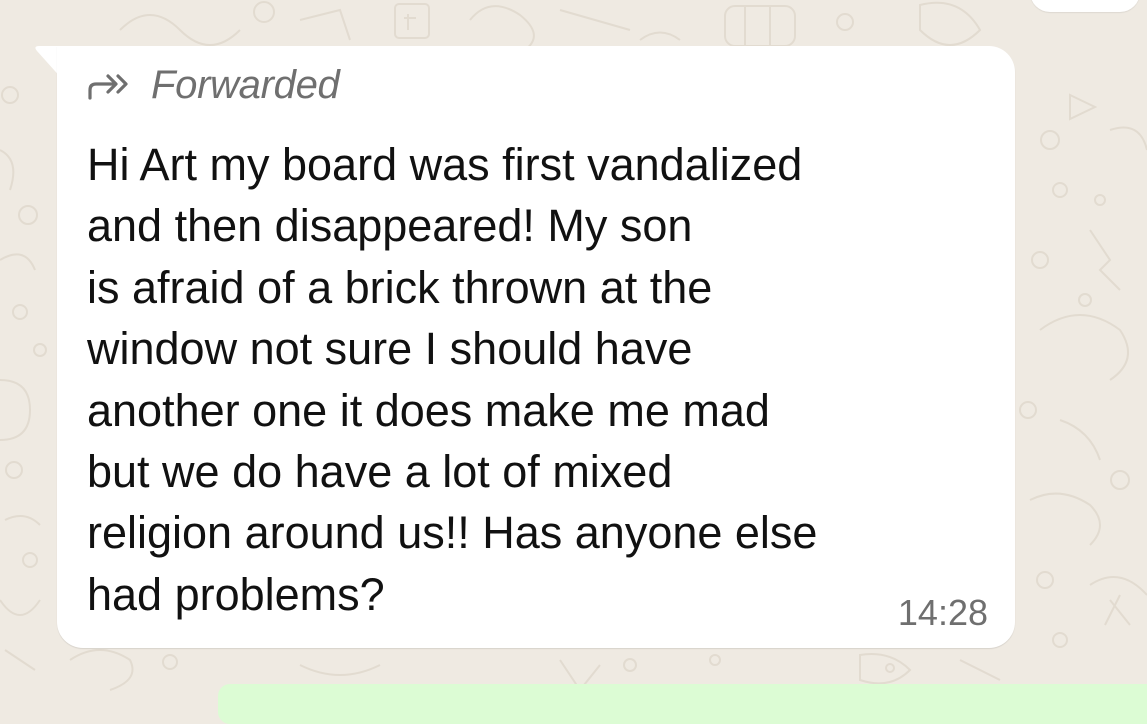  Describe the element at coordinates (1085, 6) in the screenshot. I see `previous-message-bubble-edge` at that location.